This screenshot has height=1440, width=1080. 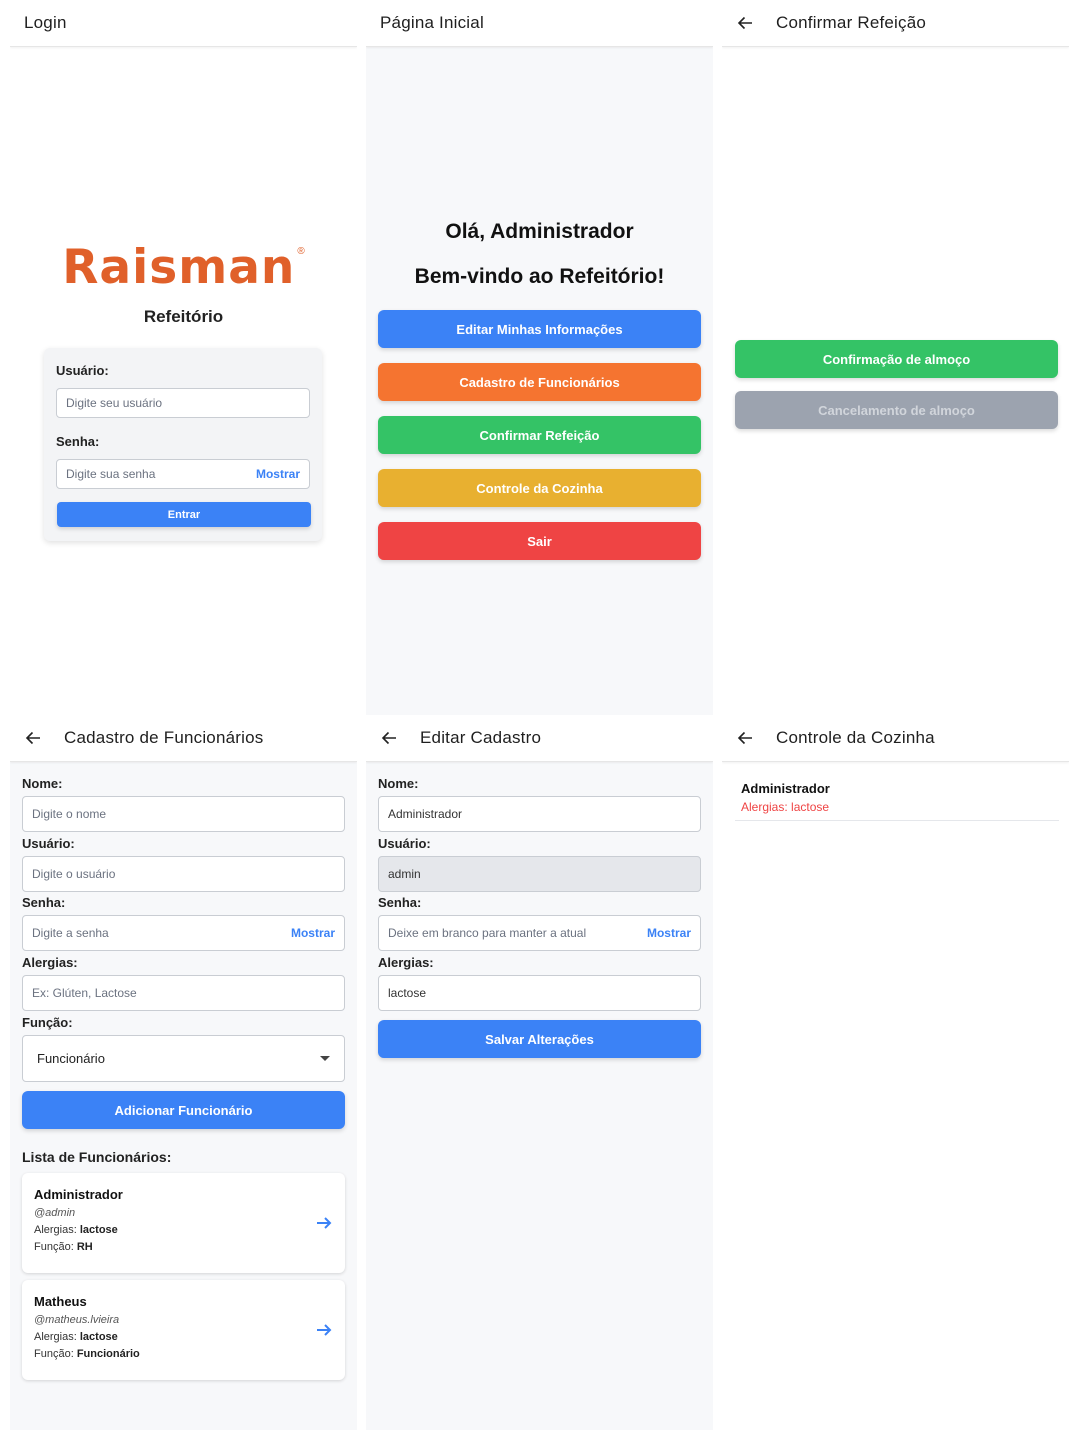 What do you see at coordinates (897, 801) in the screenshot?
I see `kitchen-list-item: Administrador Alergias: lactose` at bounding box center [897, 801].